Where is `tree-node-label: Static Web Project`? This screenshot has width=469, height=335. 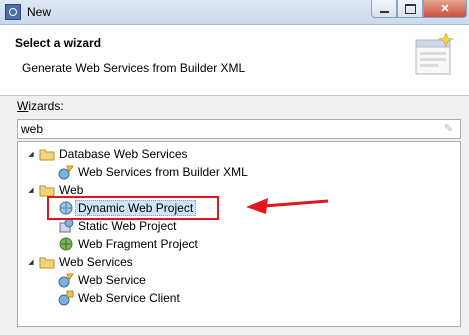 tree-node-label: Static Web Project is located at coordinates (127, 226).